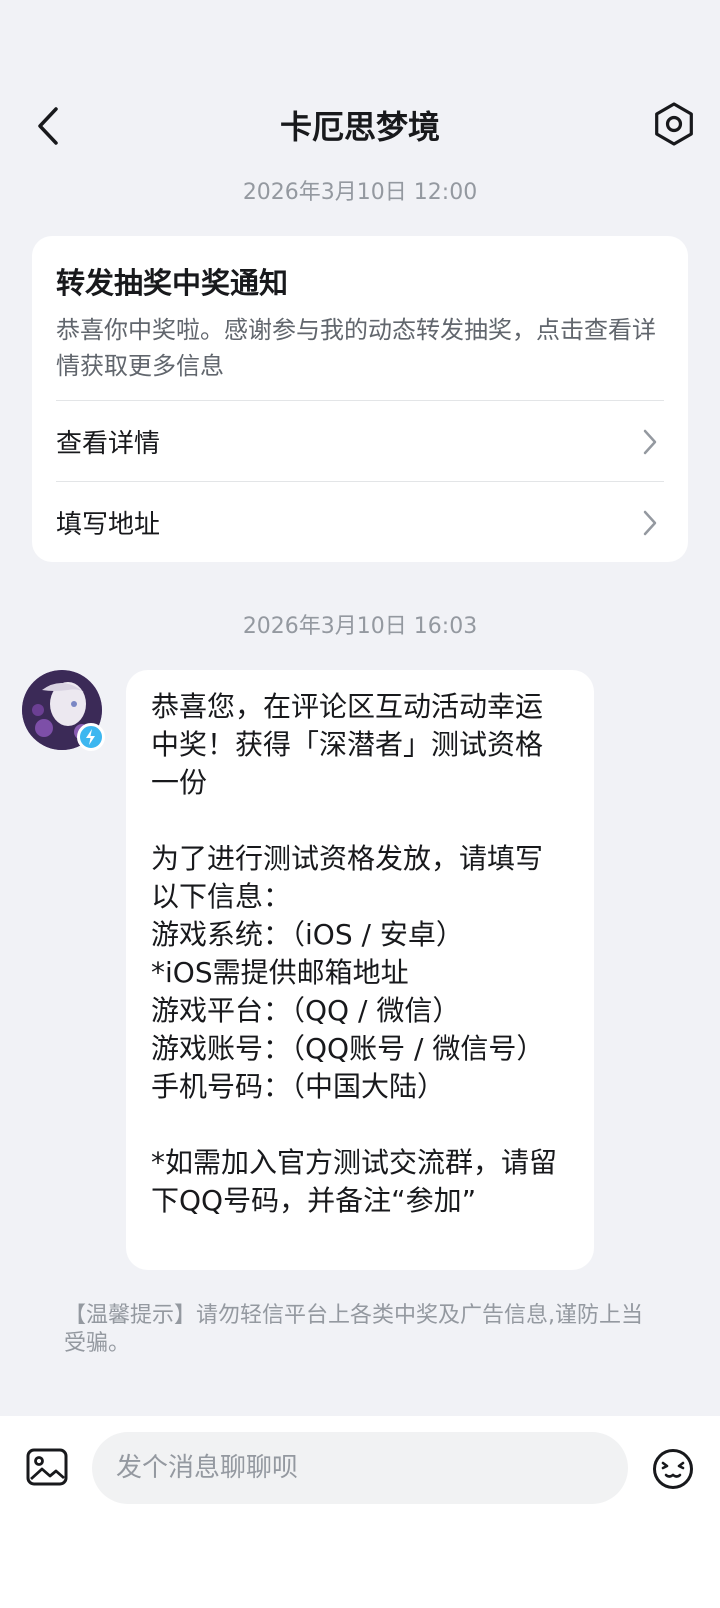 The image size is (720, 1608). I want to click on verified-badge, so click(91, 737).